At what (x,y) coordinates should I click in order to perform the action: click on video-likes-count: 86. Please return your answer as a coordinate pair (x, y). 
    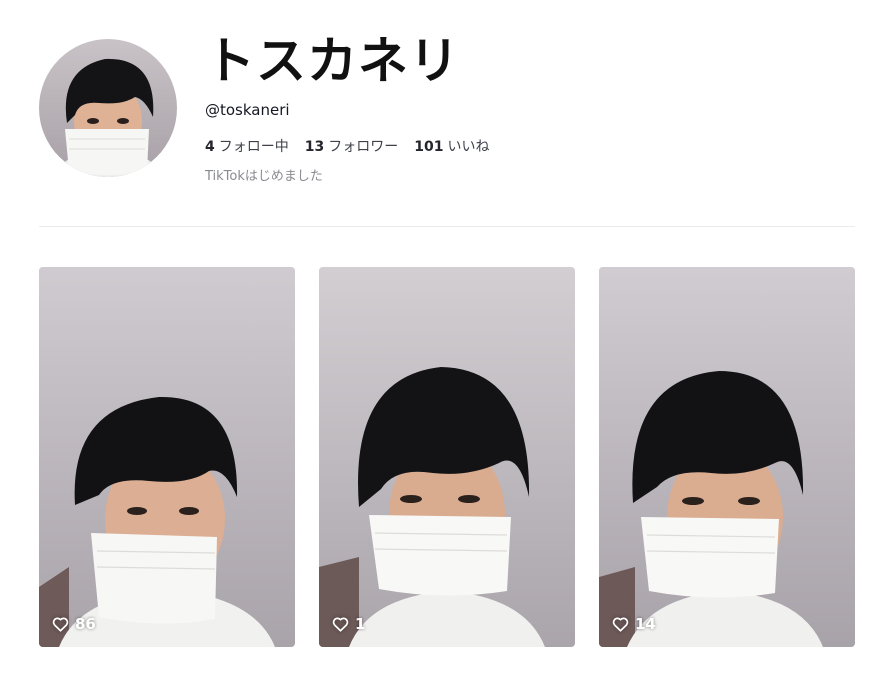
    Looking at the image, I should click on (85, 624).